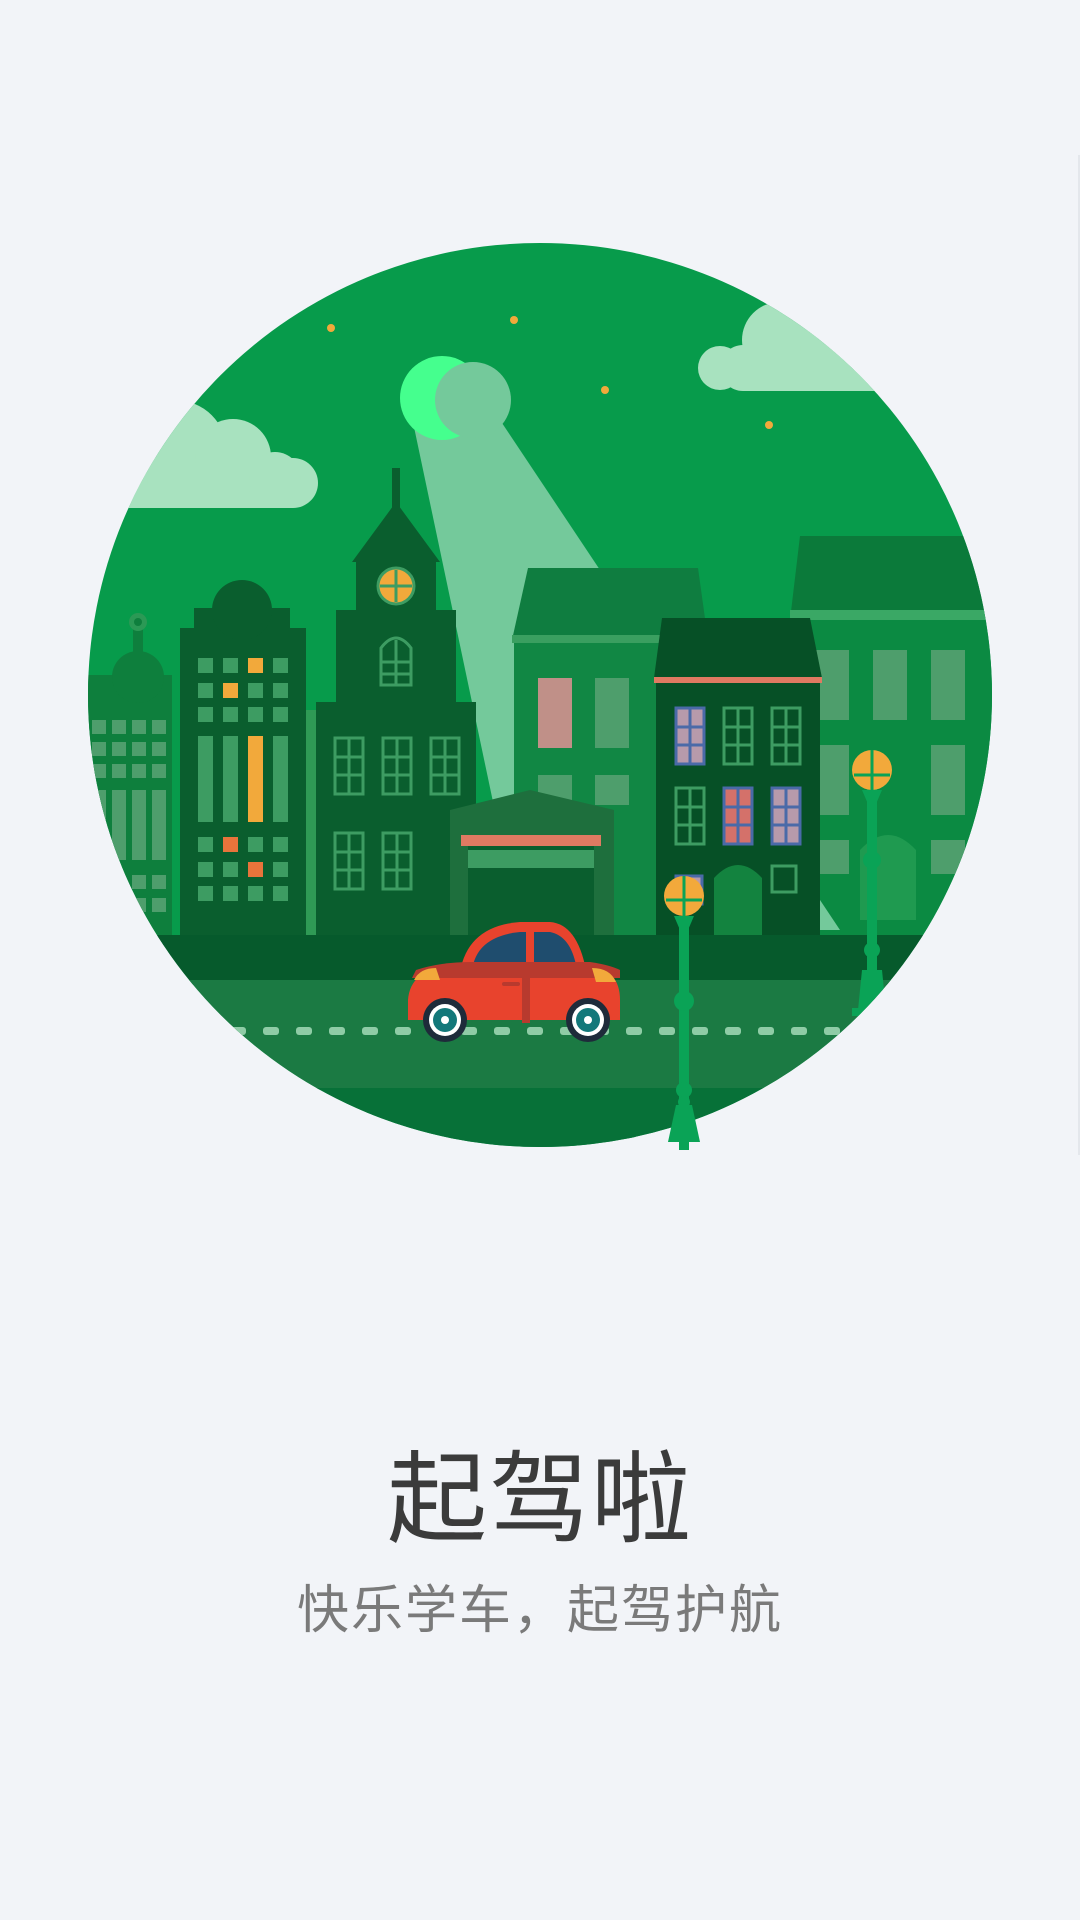 The image size is (1080, 1920). What do you see at coordinates (455, 398) in the screenshot?
I see `moon-icon` at bounding box center [455, 398].